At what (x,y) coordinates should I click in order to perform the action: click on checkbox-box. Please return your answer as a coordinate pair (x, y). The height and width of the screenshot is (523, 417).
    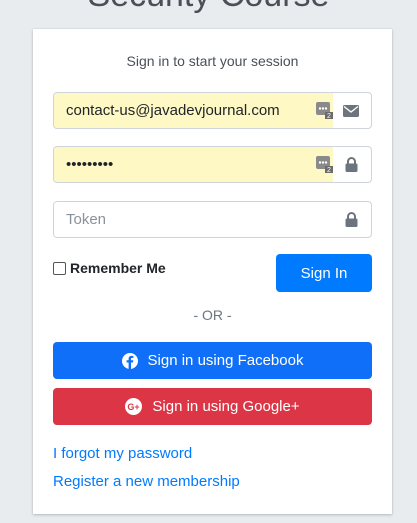
    Looking at the image, I should click on (59, 268).